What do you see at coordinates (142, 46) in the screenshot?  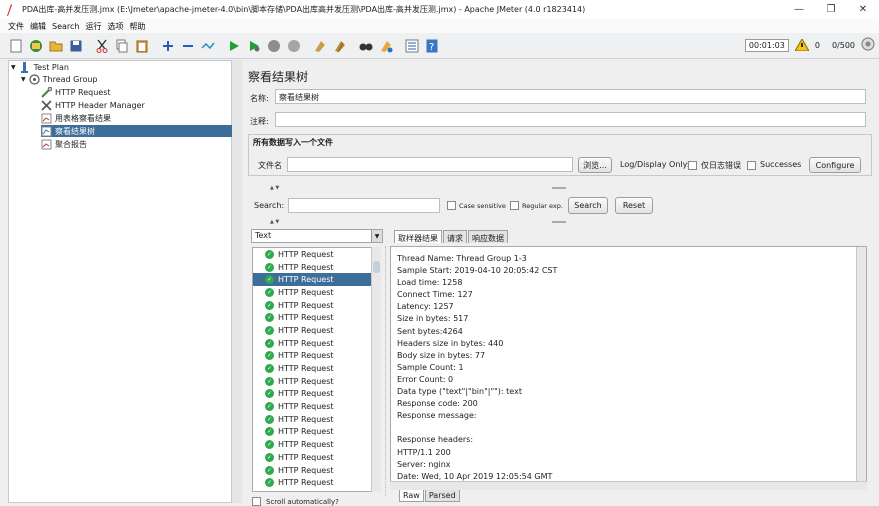 I see `paste-icon` at bounding box center [142, 46].